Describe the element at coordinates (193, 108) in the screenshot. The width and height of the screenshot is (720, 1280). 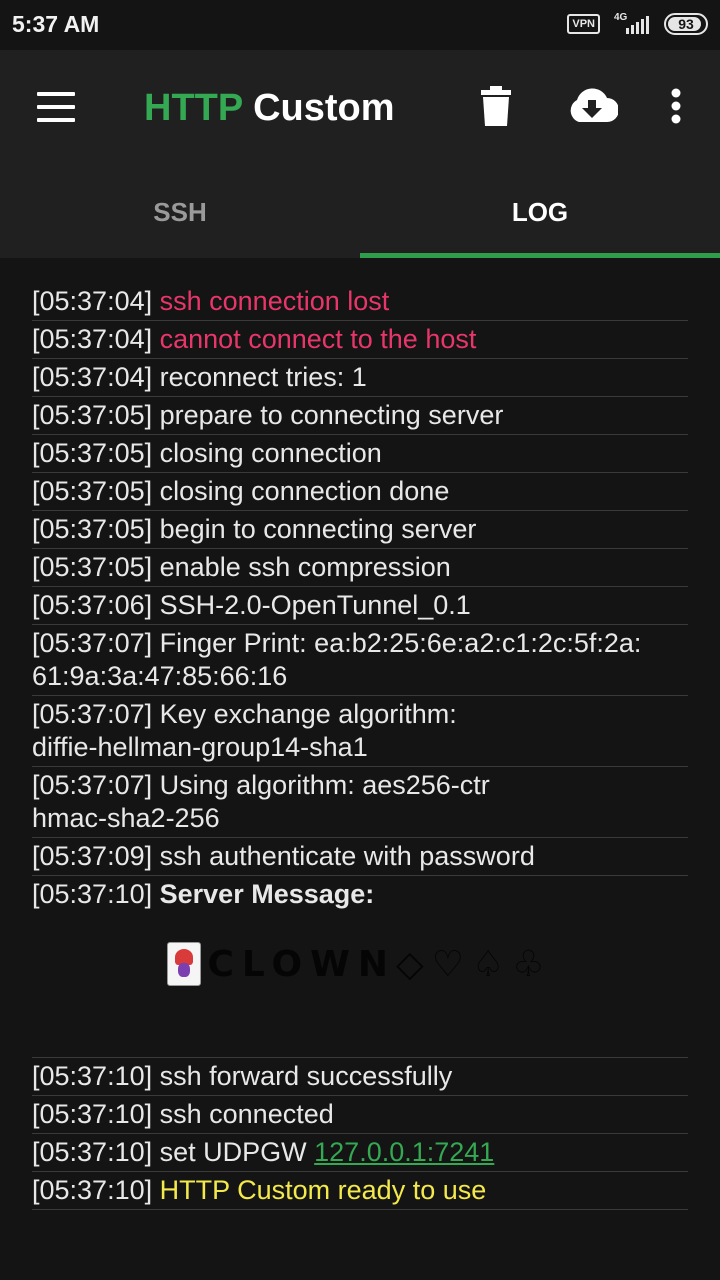
I see `app-title-http: HTTP` at that location.